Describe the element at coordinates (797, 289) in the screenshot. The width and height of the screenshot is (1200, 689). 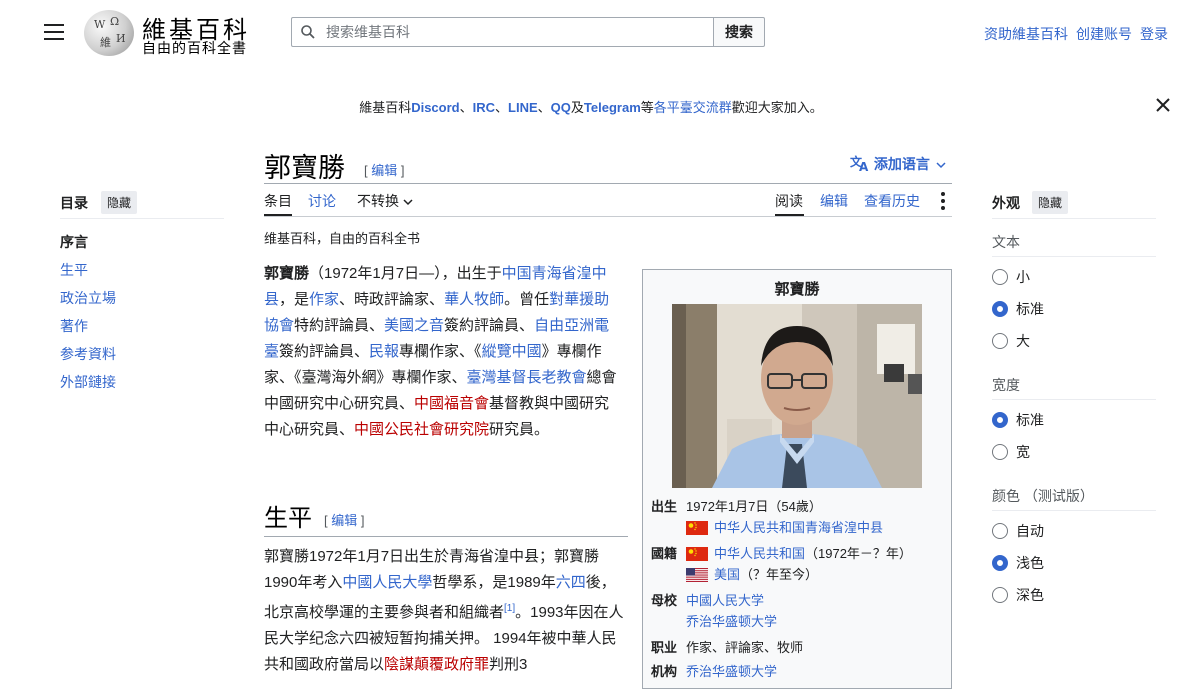
I see `infobox-title: 郭寶勝` at that location.